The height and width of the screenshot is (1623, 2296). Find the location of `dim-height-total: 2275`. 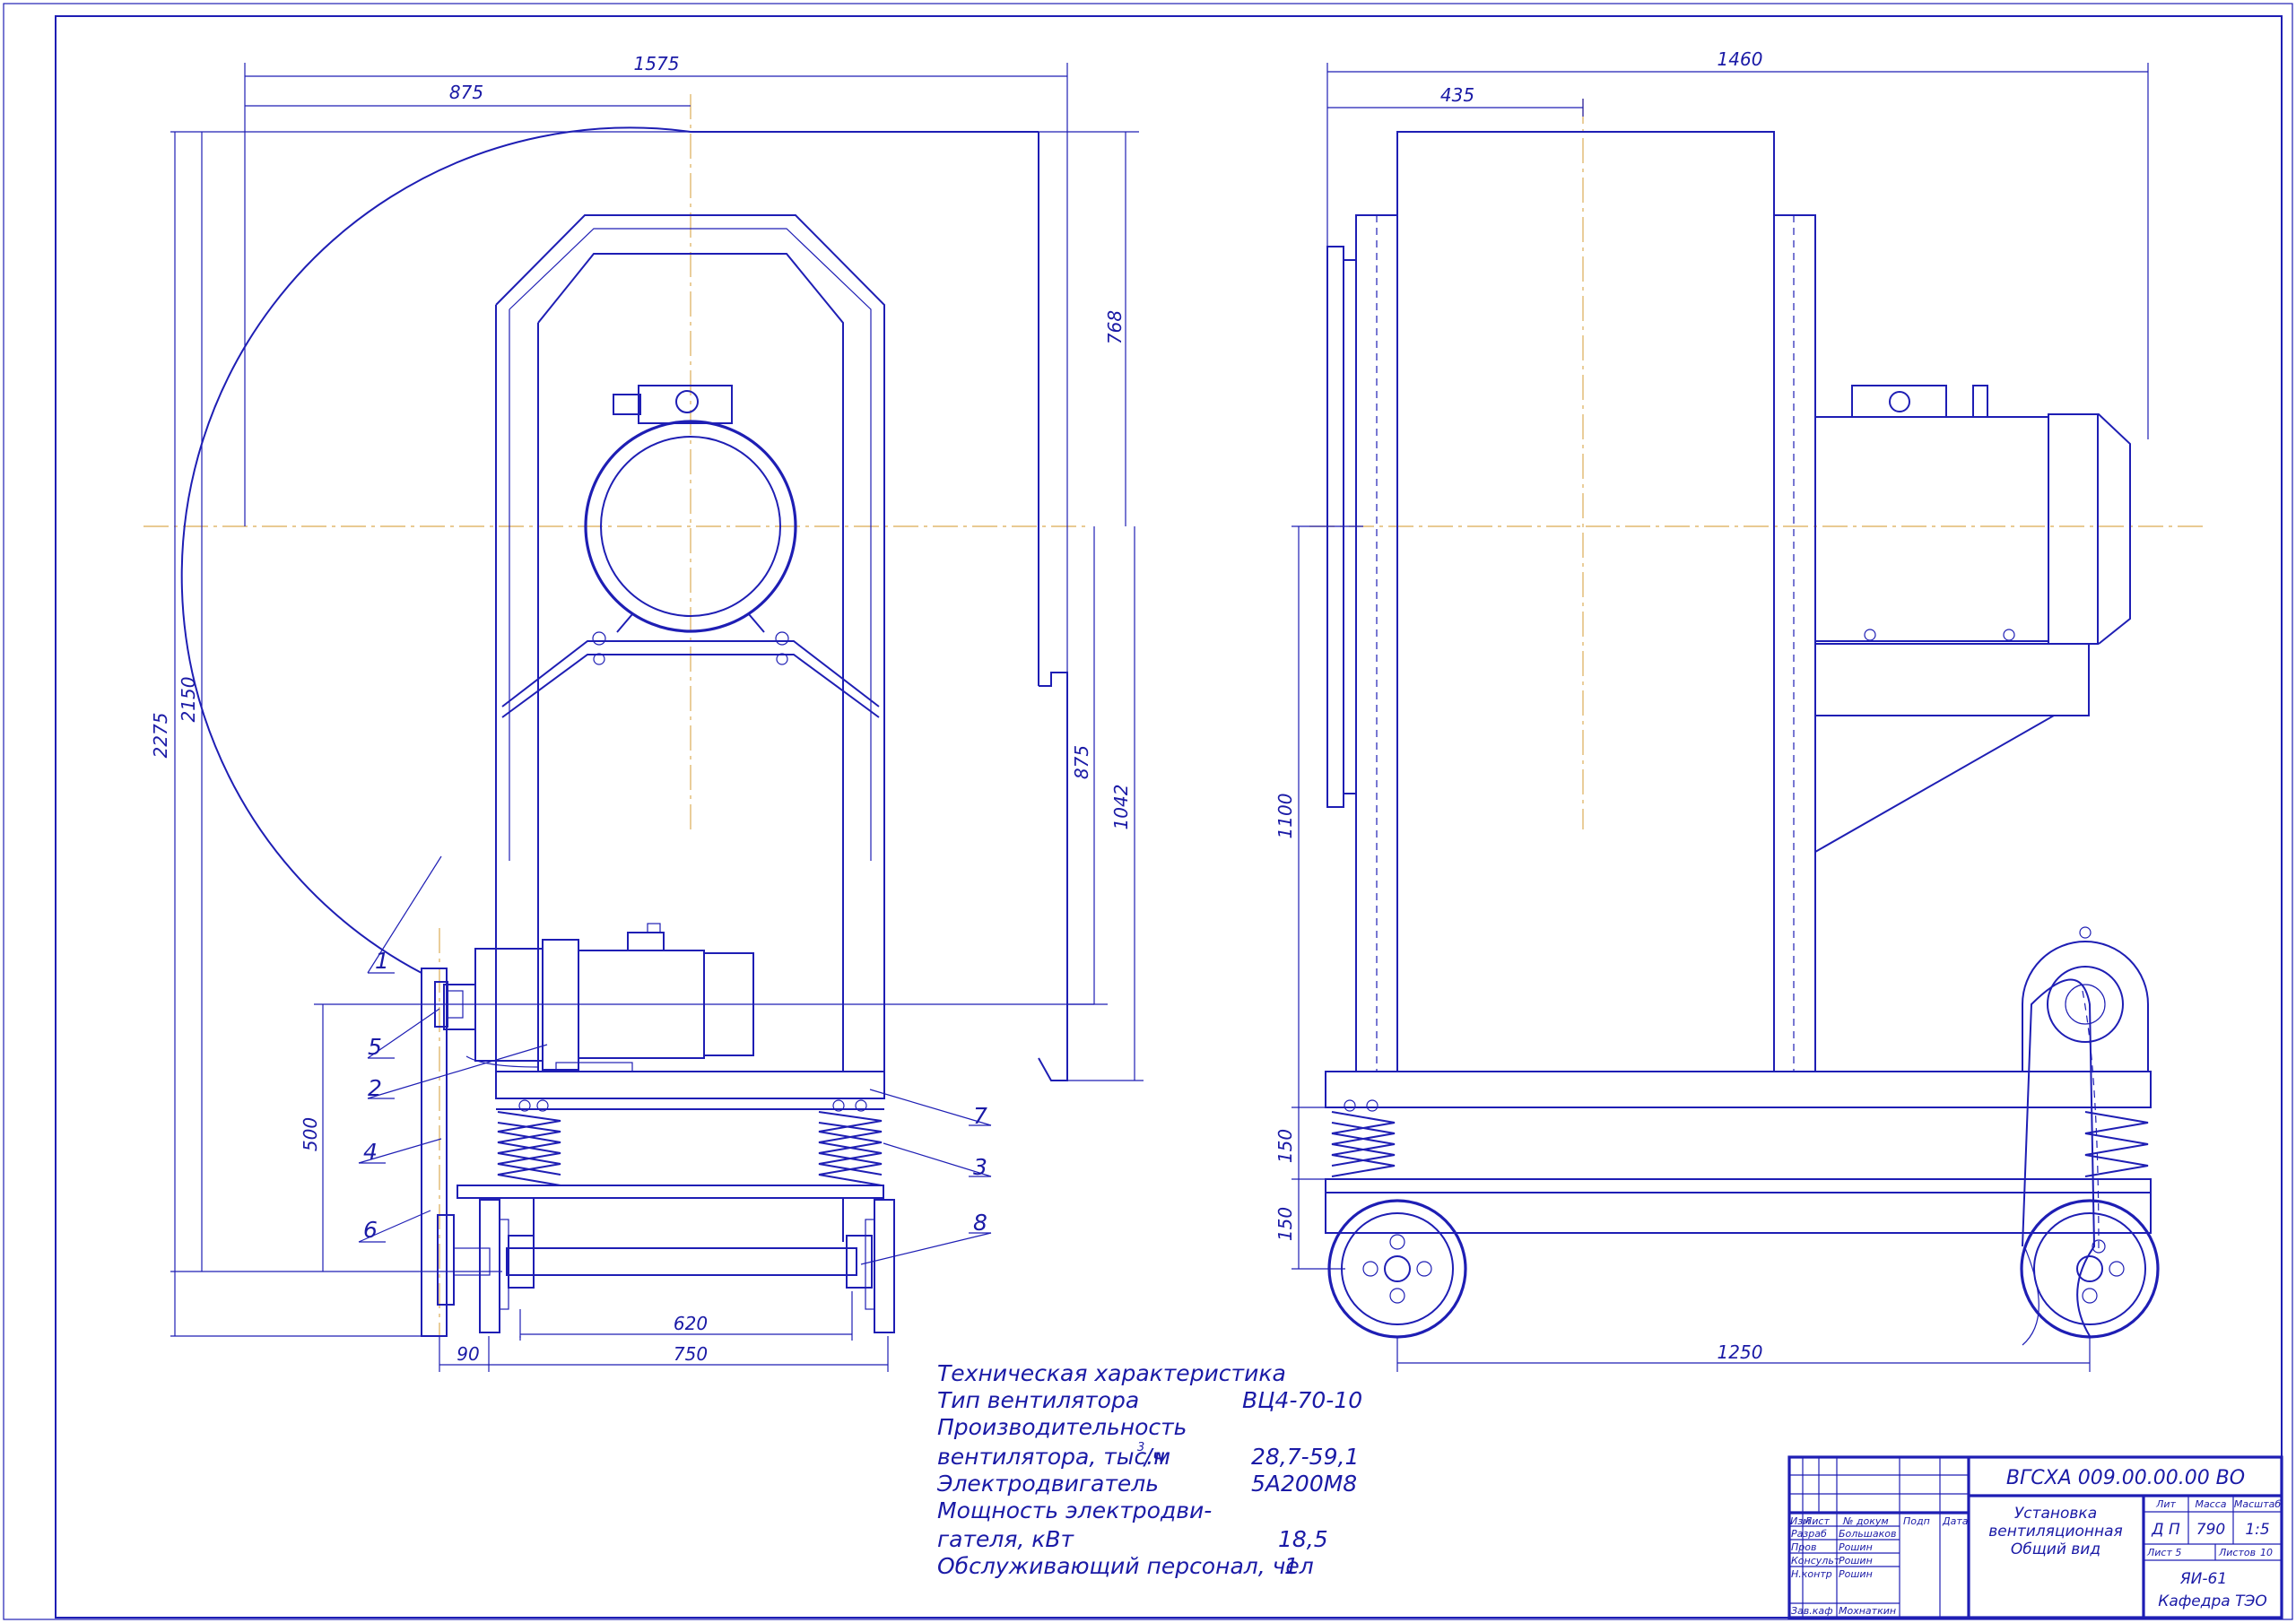

dim-height-total: 2275 is located at coordinates (160, 736).